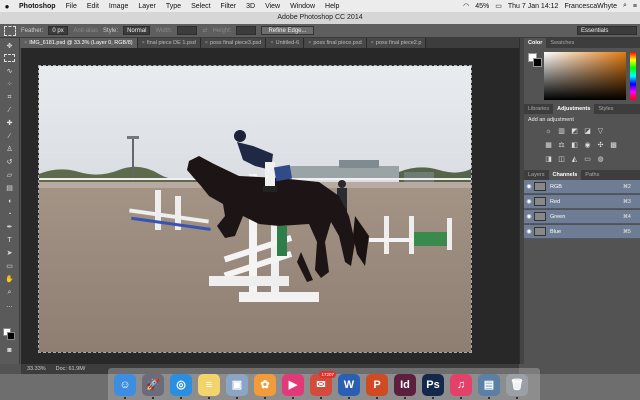 This screenshot has height=400, width=640. I want to click on channel-row-rgb: ◉ RGB ⌘2, so click(582, 187).